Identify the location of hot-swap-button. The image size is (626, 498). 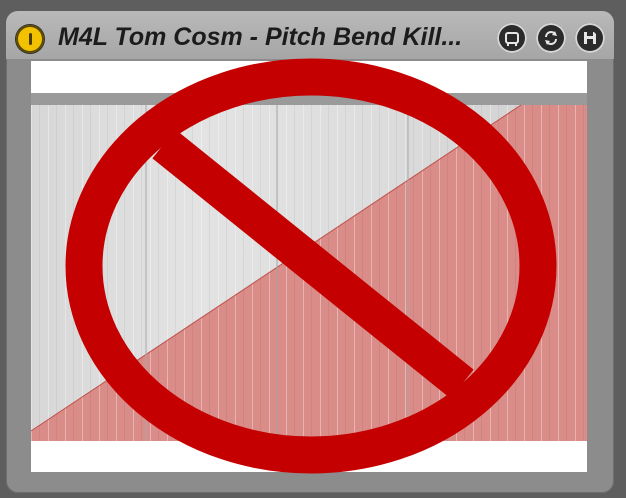
(551, 38).